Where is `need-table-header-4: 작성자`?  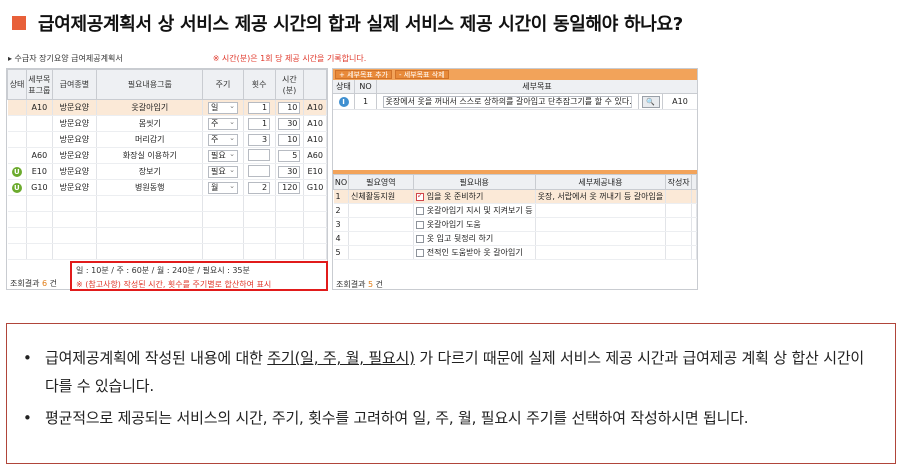
need-table-header-4: 작성자 is located at coordinates (678, 182).